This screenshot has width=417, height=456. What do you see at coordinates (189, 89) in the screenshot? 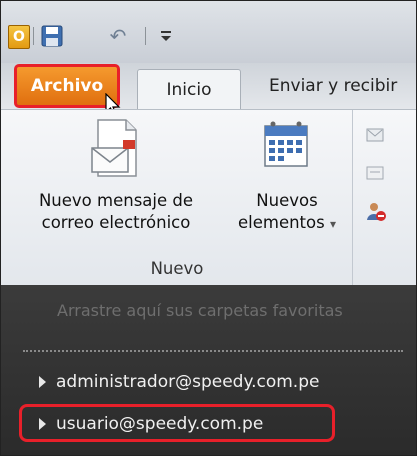
I see `tab-inicio: Inicio` at bounding box center [189, 89].